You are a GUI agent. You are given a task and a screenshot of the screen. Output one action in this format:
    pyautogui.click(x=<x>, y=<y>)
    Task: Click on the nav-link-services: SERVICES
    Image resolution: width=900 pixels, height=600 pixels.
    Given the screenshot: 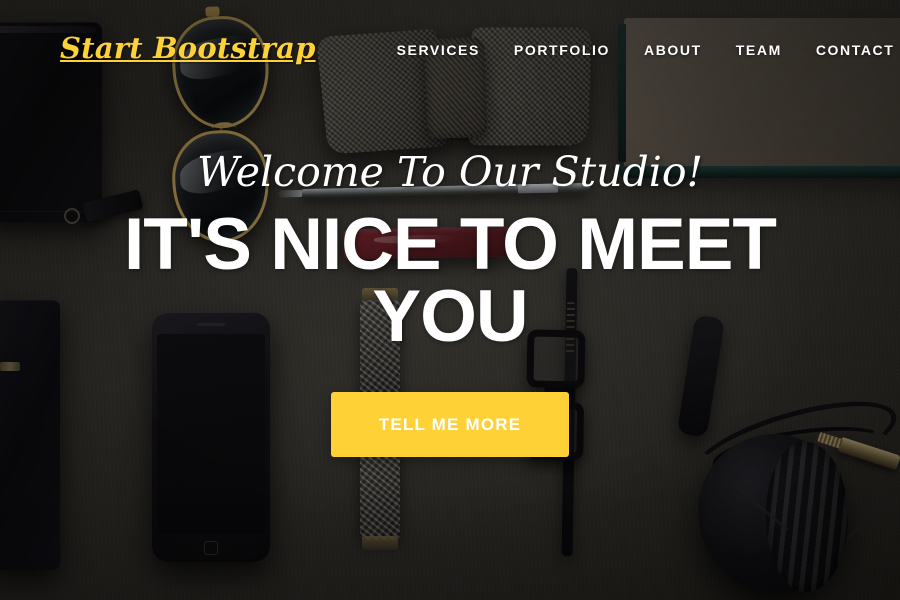 What is the action you would take?
    pyautogui.click(x=438, y=50)
    